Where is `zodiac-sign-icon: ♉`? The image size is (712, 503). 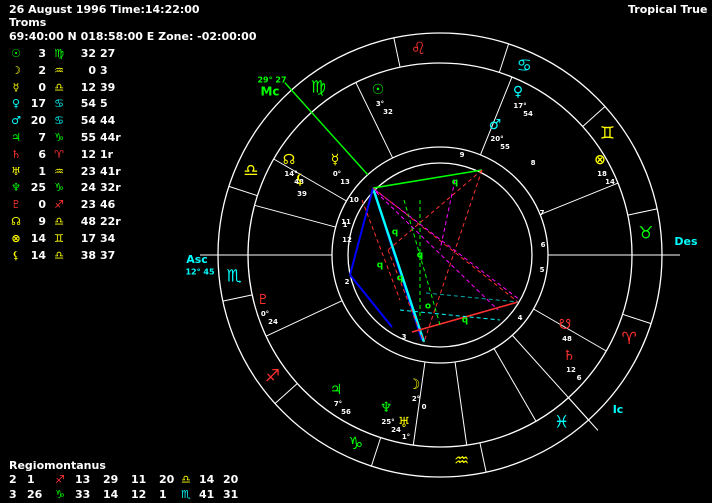
zodiac-sign-icon: ♉ is located at coordinates (645, 233).